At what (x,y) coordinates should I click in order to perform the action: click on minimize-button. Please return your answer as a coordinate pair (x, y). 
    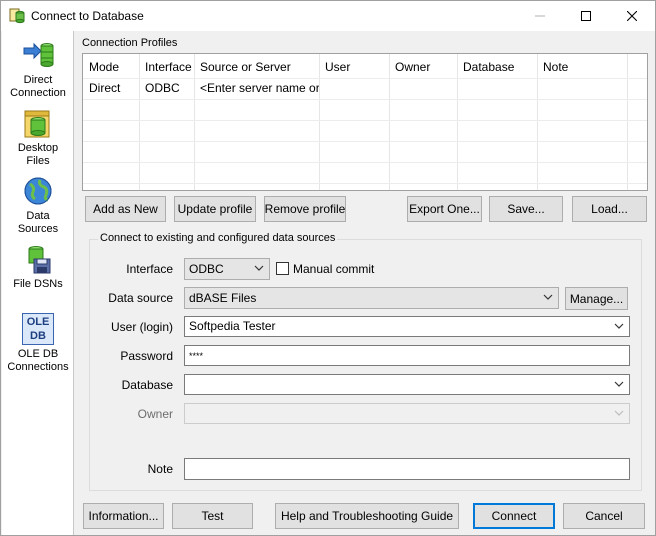
    Looking at the image, I should click on (540, 16).